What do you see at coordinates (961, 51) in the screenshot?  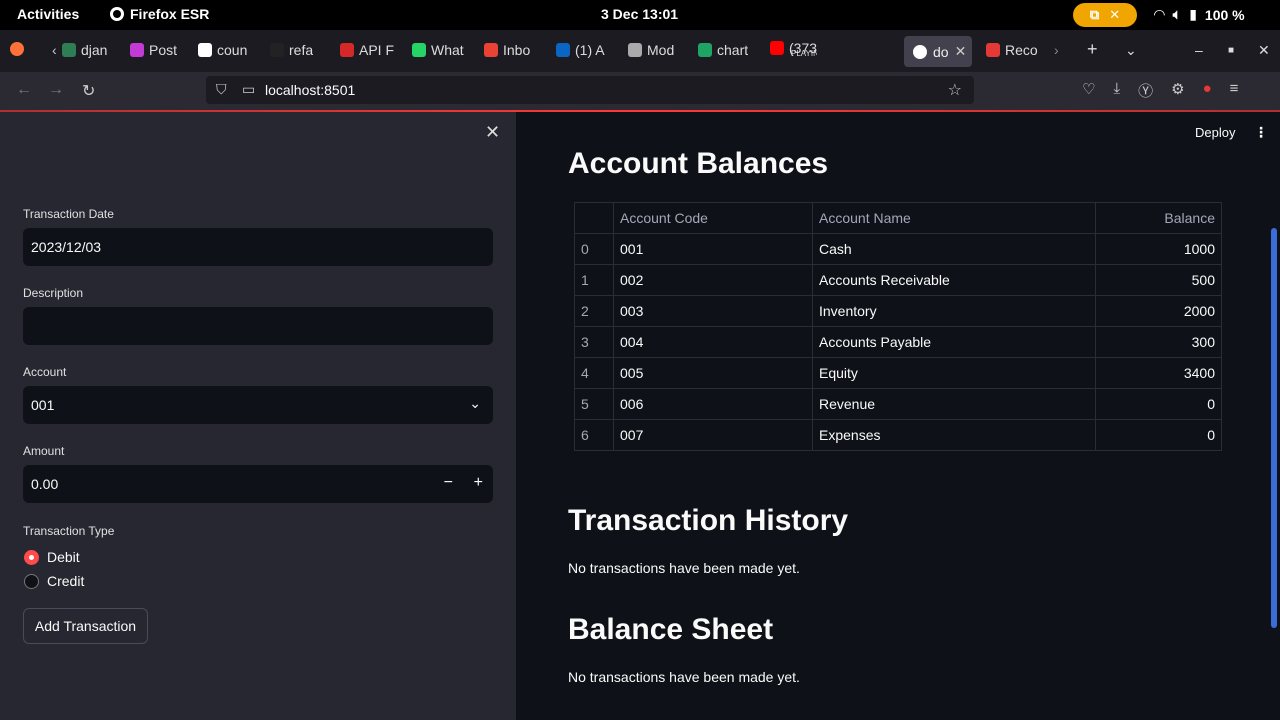 I see `close-tab-icon: ✕` at bounding box center [961, 51].